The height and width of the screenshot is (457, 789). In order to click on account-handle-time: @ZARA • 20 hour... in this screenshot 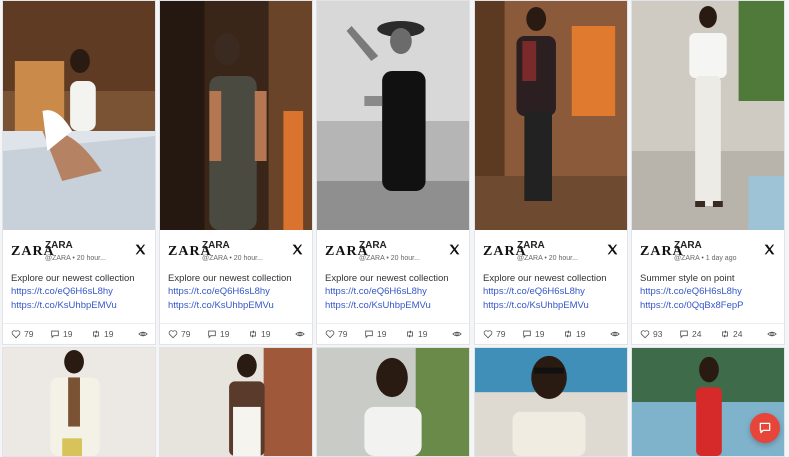, I will do `click(232, 258)`.